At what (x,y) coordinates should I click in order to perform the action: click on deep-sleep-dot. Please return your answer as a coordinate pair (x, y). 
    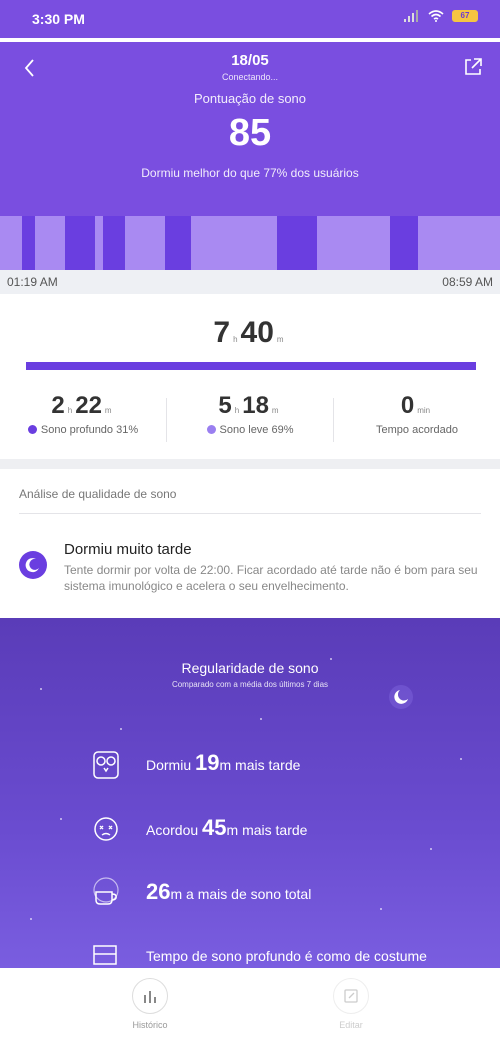
    Looking at the image, I should click on (32, 429).